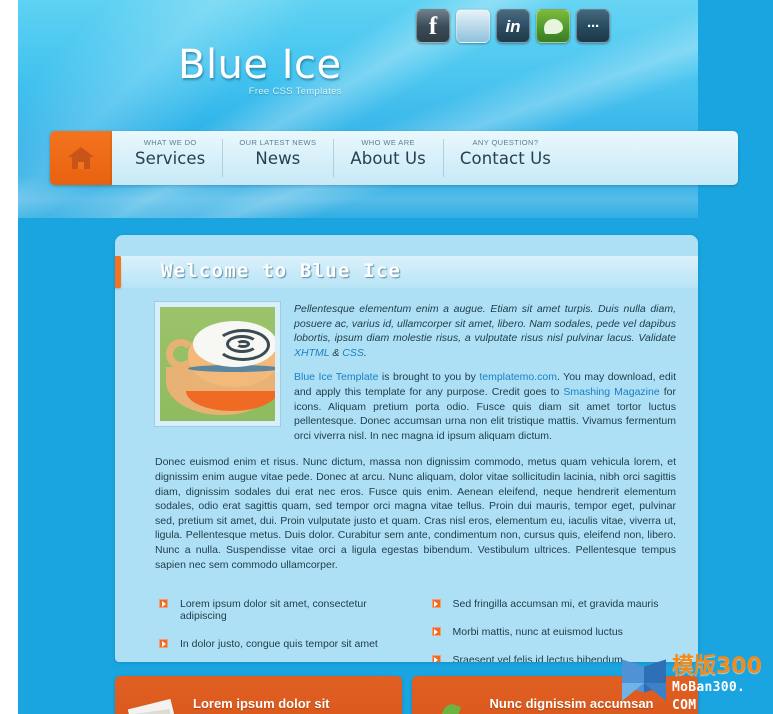  What do you see at coordinates (406, 274) in the screenshot?
I see `section-heading: Welcome to Blue Ice` at bounding box center [406, 274].